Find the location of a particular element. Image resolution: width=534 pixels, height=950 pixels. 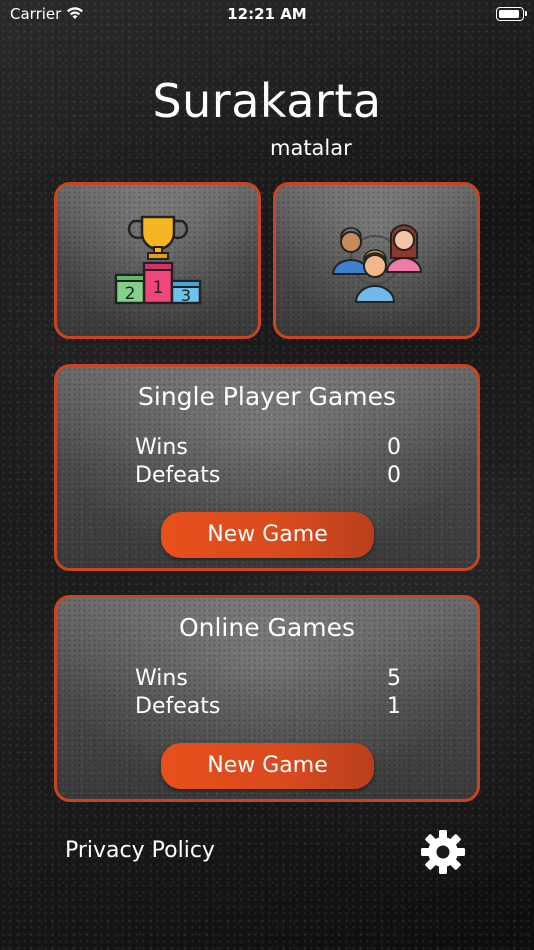

app-subtitle: matalar is located at coordinates (311, 148).